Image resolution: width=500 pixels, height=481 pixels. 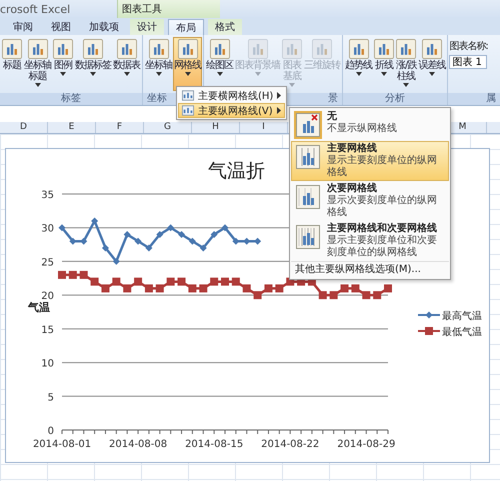 What do you see at coordinates (384, 64) in the screenshot?
I see `ribbon-button: 折线` at bounding box center [384, 64].